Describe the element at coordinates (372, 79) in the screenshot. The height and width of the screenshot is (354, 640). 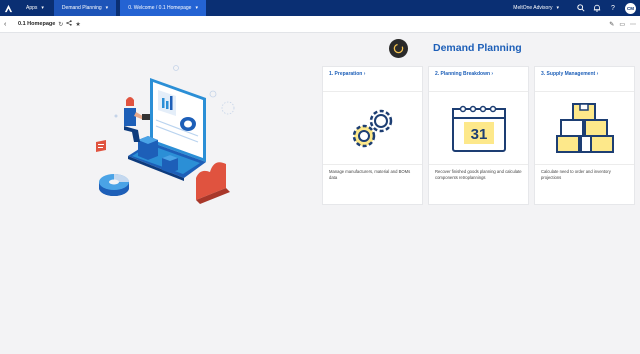
I see `card-title-link: 1. Preparation ›` at that location.